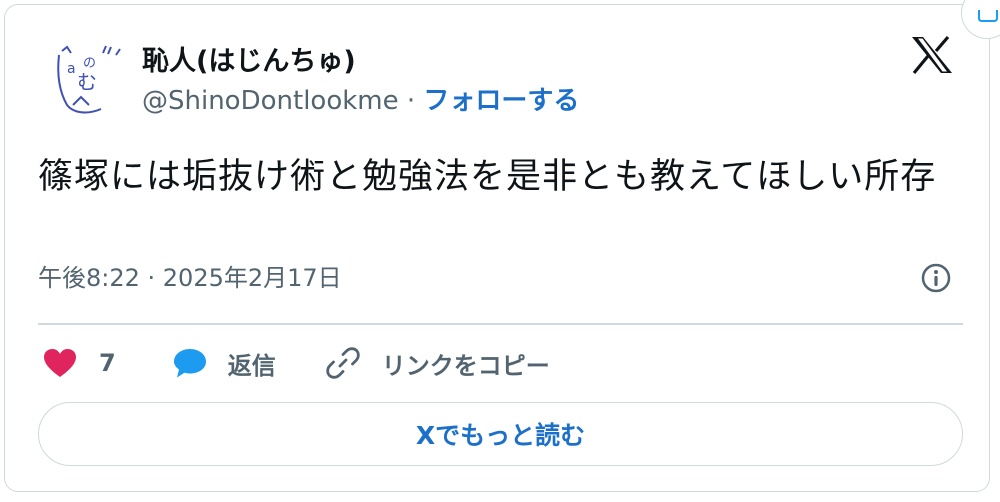 The image size is (1000, 502). What do you see at coordinates (251, 365) in the screenshot?
I see `reply-label: 返信` at bounding box center [251, 365].